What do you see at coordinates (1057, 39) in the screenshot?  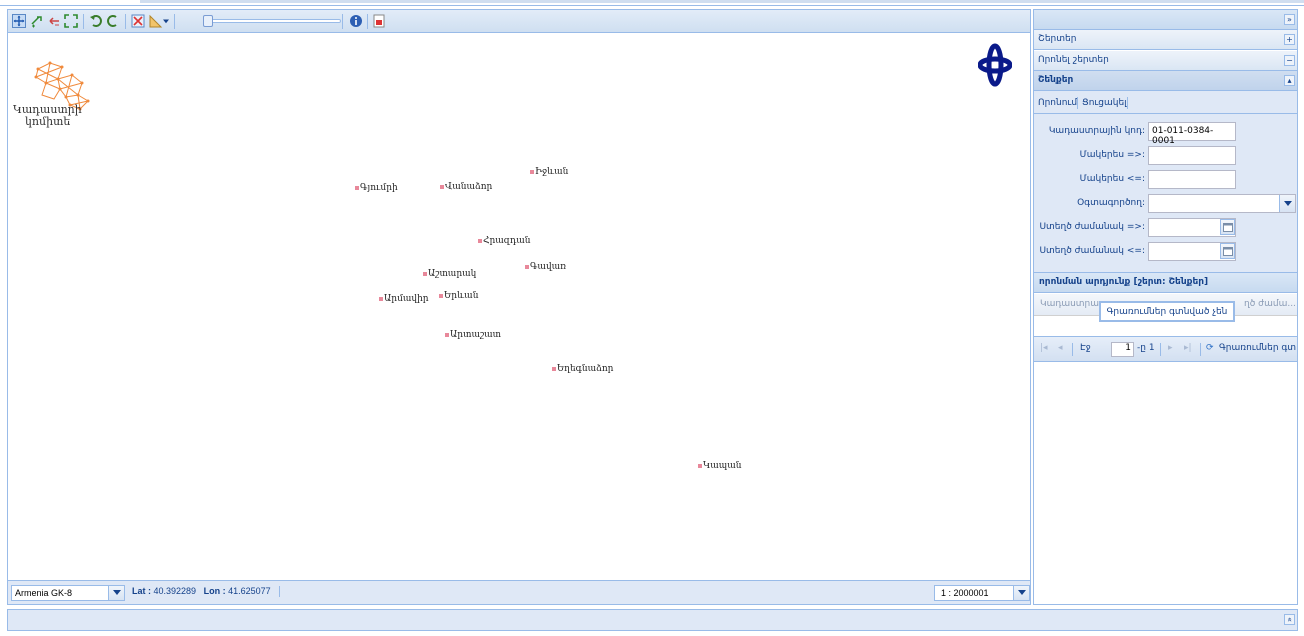 I see `accordion-layers-label: Շերտեր` at bounding box center [1057, 39].